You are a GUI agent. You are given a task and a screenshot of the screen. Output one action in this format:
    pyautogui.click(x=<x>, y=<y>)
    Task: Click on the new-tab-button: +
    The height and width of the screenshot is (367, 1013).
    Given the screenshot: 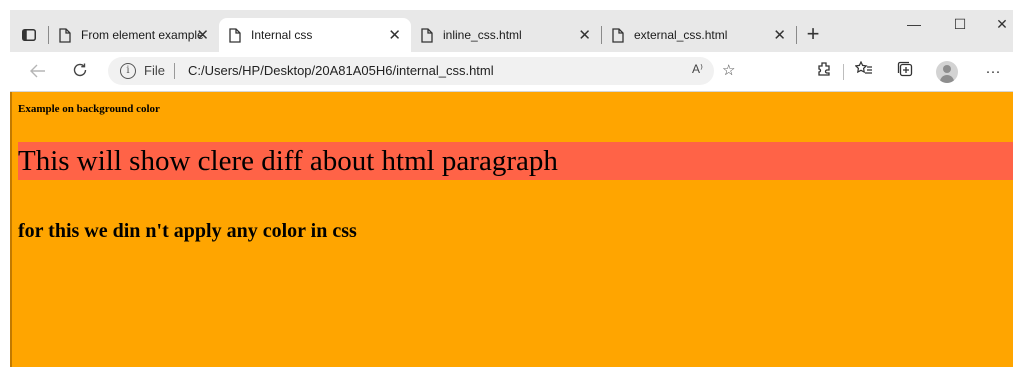 What is the action you would take?
    pyautogui.click(x=813, y=35)
    